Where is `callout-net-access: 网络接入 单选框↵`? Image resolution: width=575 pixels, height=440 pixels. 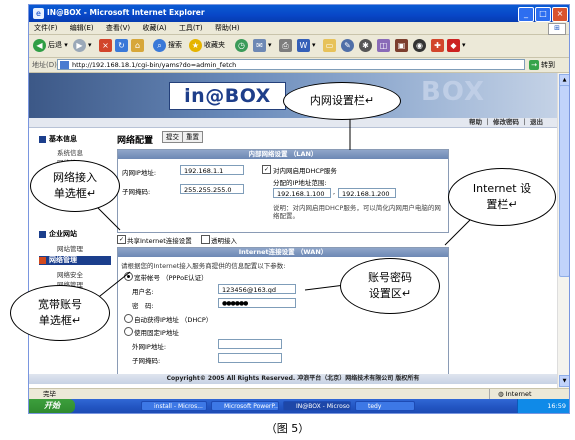
callout-net-access: 网络接入 单选框↵ is located at coordinates (75, 186).